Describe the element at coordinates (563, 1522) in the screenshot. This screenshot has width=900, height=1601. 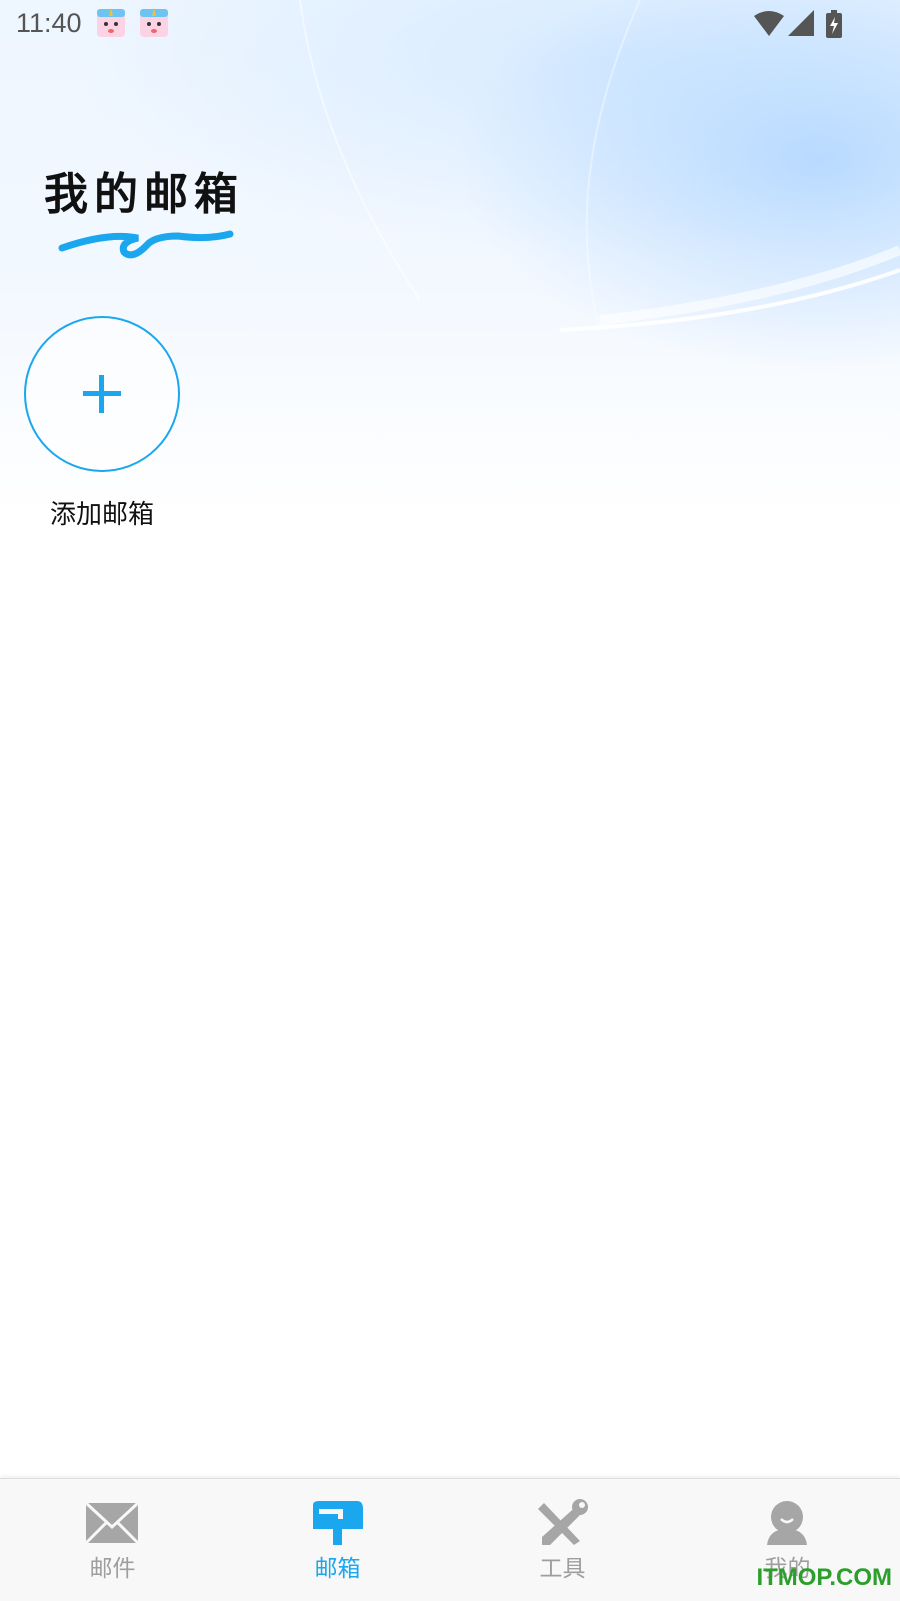
I see `tools-icon` at that location.